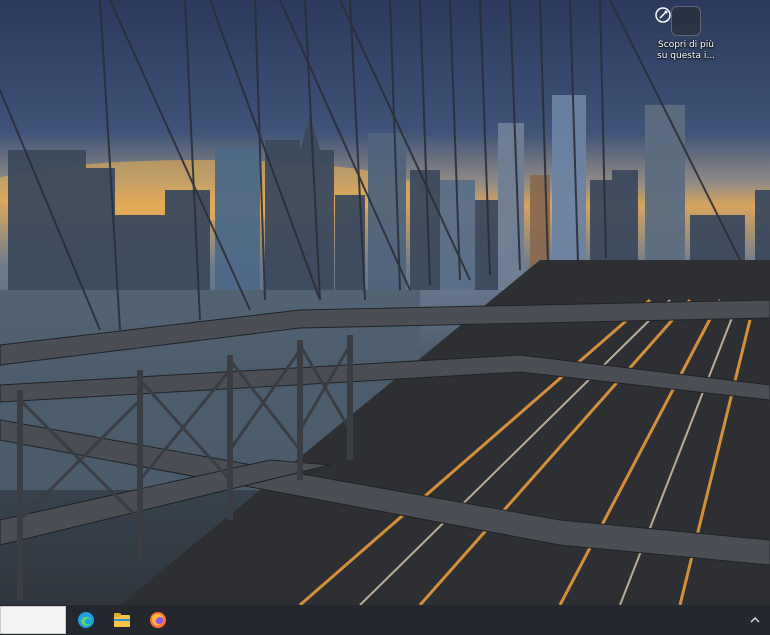 This screenshot has width=770, height=635. I want to click on system-tray, so click(755, 620).